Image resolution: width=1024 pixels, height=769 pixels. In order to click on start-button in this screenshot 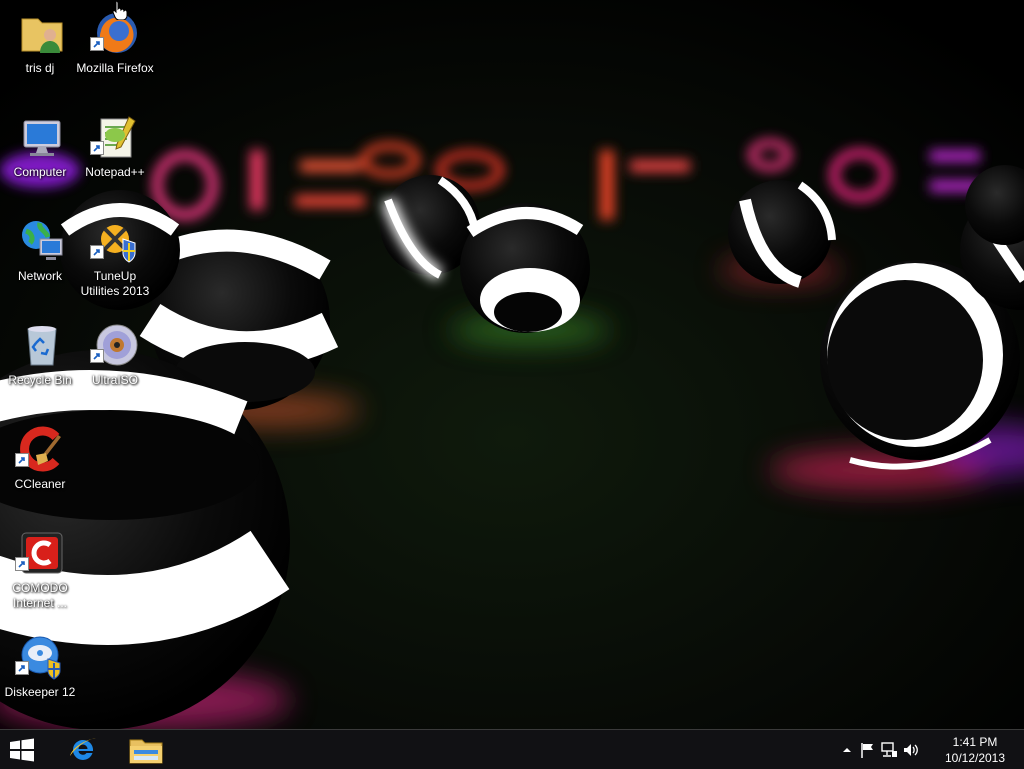, I will do `click(24, 749)`.